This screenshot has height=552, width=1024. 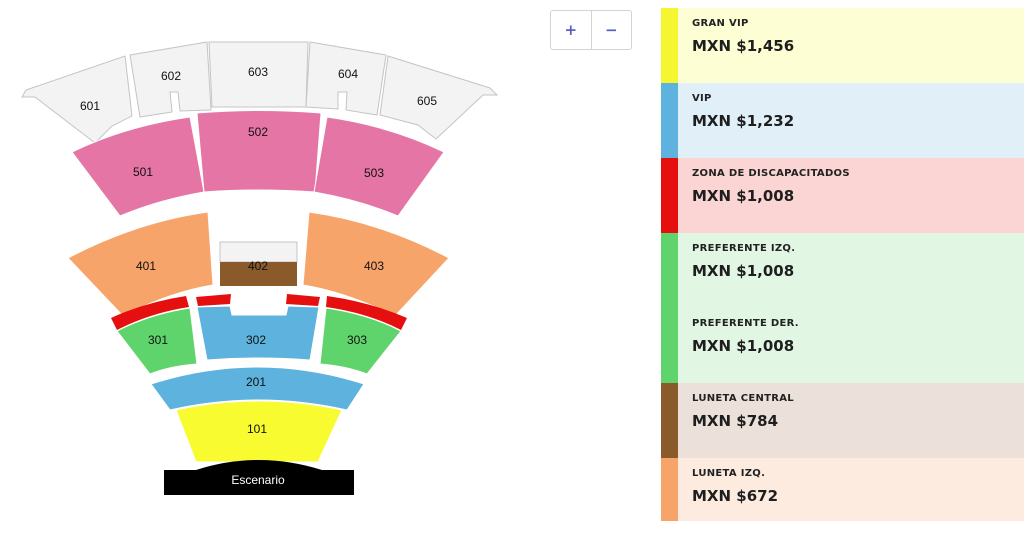 I want to click on price-tier-vip: VIP MXN $1,232, so click(x=842, y=120).